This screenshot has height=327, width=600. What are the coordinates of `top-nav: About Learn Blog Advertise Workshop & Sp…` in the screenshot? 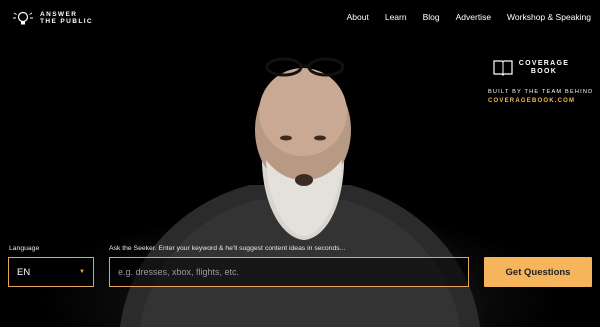 It's located at (469, 17).